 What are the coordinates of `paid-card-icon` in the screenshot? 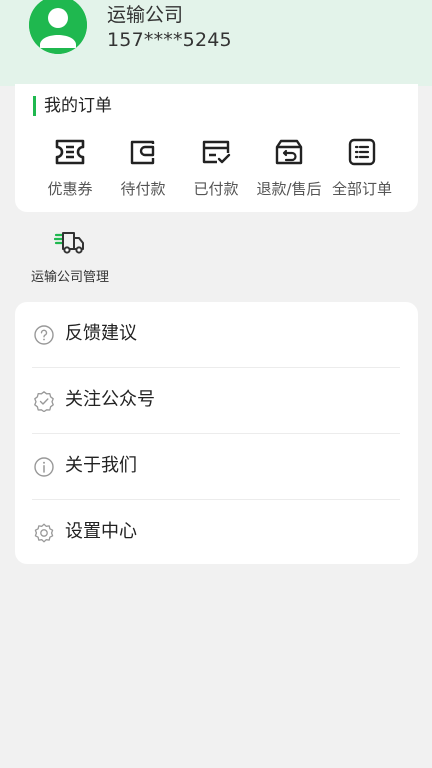 It's located at (216, 152).